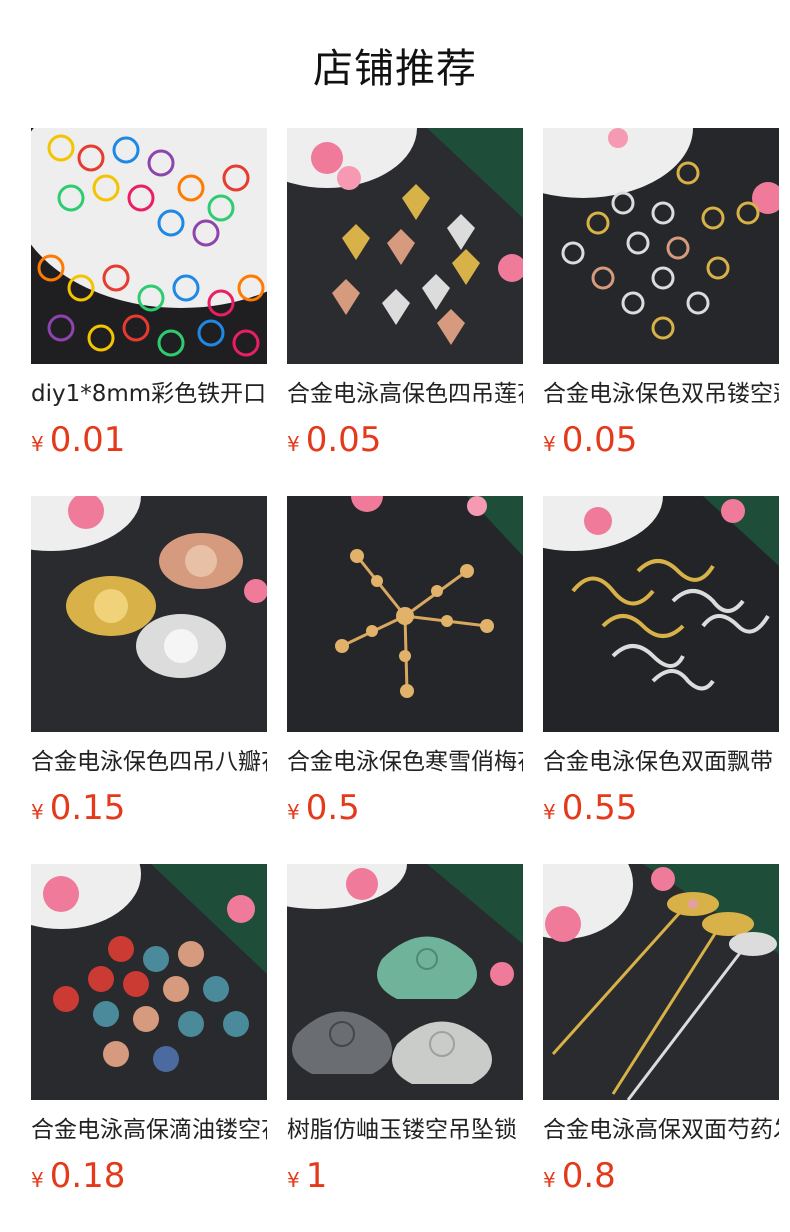  Describe the element at coordinates (661, 1176) in the screenshot. I see `product-price: ¥0.8` at that location.